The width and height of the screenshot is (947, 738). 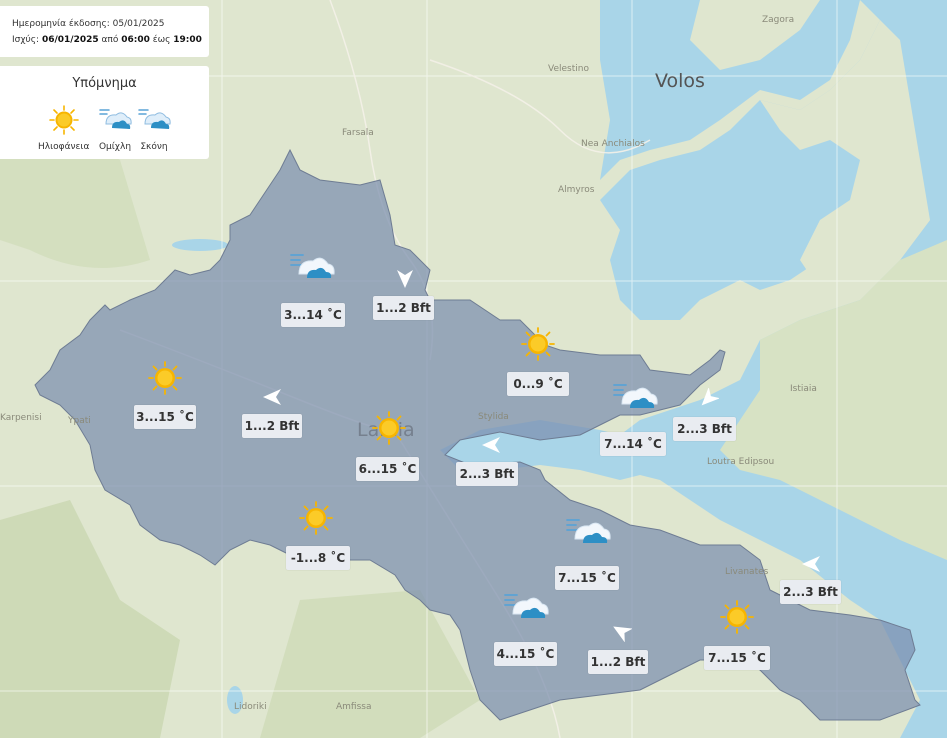 What do you see at coordinates (633, 444) in the screenshot?
I see `temp-label: 7...14 ˚C` at bounding box center [633, 444].